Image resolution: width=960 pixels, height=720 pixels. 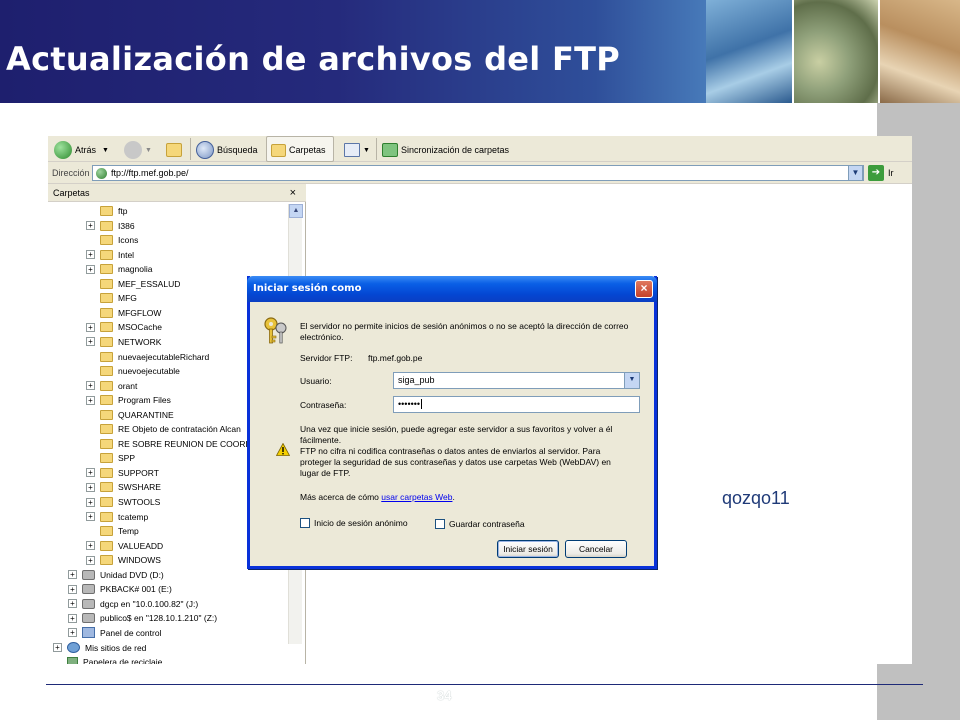 What do you see at coordinates (110, 226) in the screenshot?
I see `folder-tree-item: + I386` at bounding box center [110, 226].